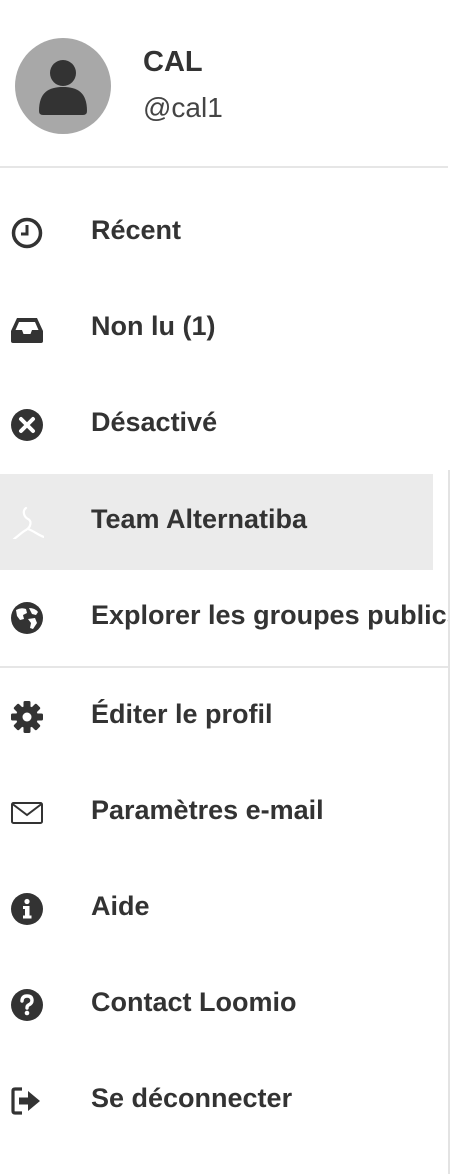  I want to click on drawer-edge, so click(449, 822).